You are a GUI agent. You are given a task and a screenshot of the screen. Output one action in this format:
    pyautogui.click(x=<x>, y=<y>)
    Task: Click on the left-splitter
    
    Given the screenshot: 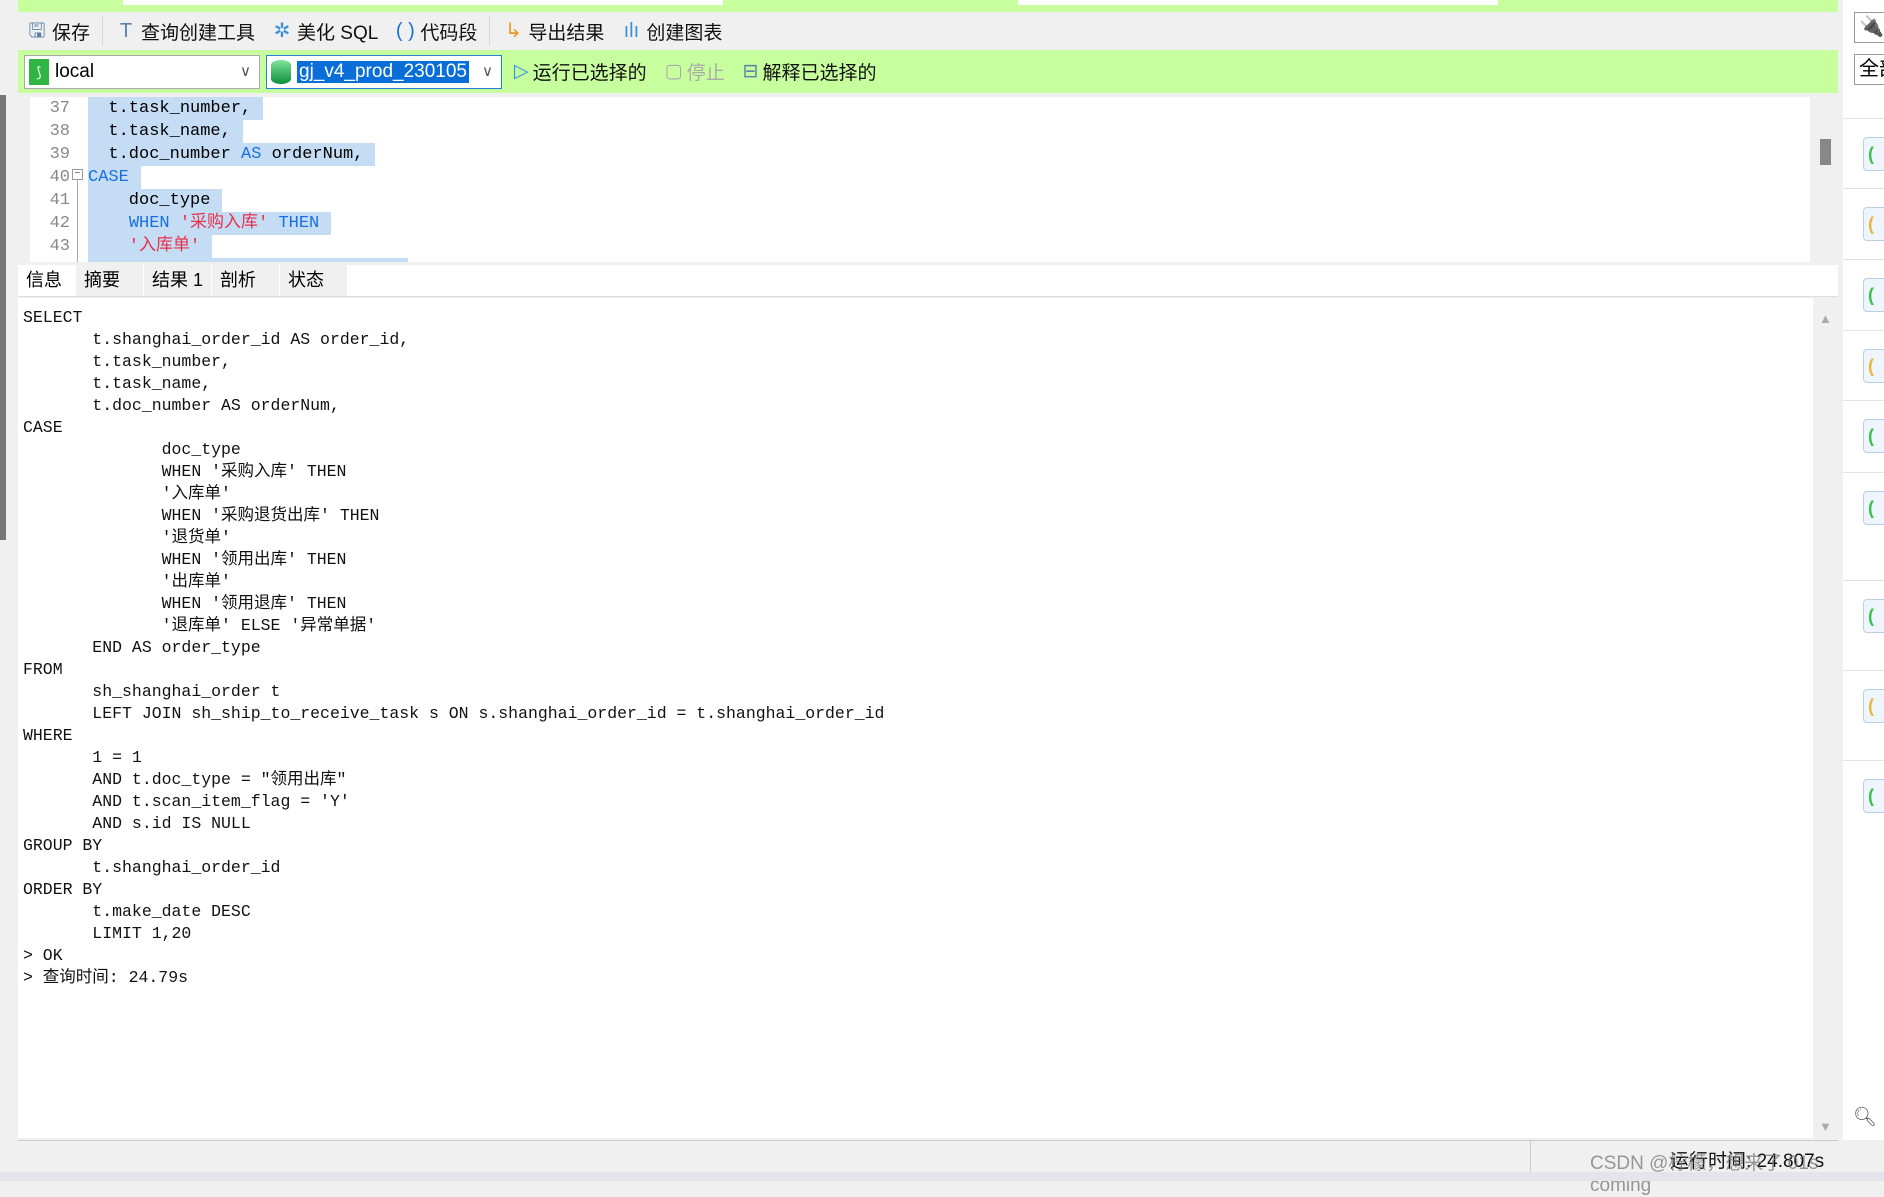 What is the action you would take?
    pyautogui.click(x=3, y=317)
    